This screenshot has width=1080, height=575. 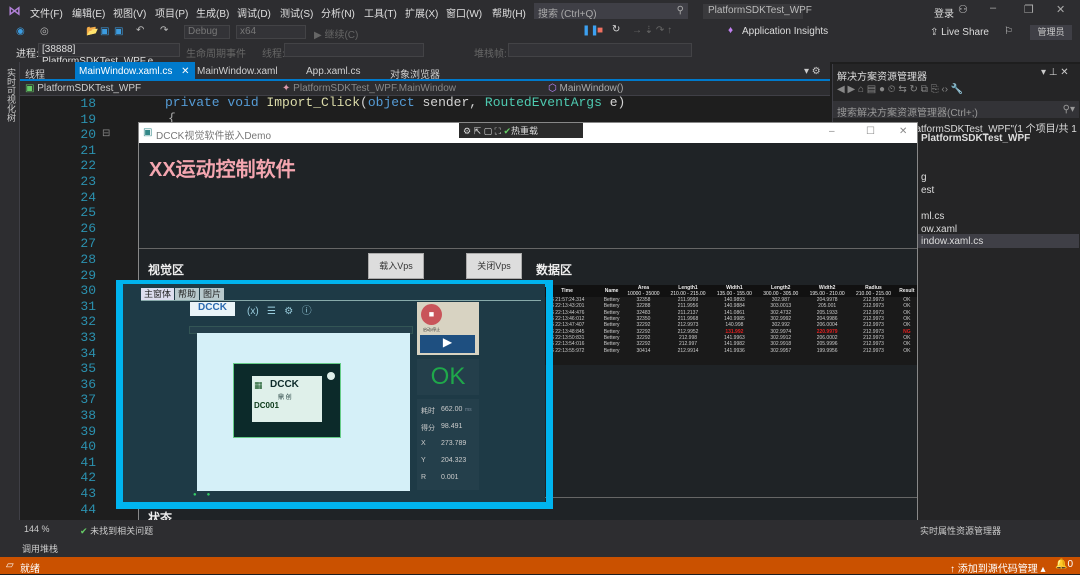 What do you see at coordinates (216, 52) in the screenshot?
I see `lifecycle-button: 生命周期事件` at bounding box center [216, 52].